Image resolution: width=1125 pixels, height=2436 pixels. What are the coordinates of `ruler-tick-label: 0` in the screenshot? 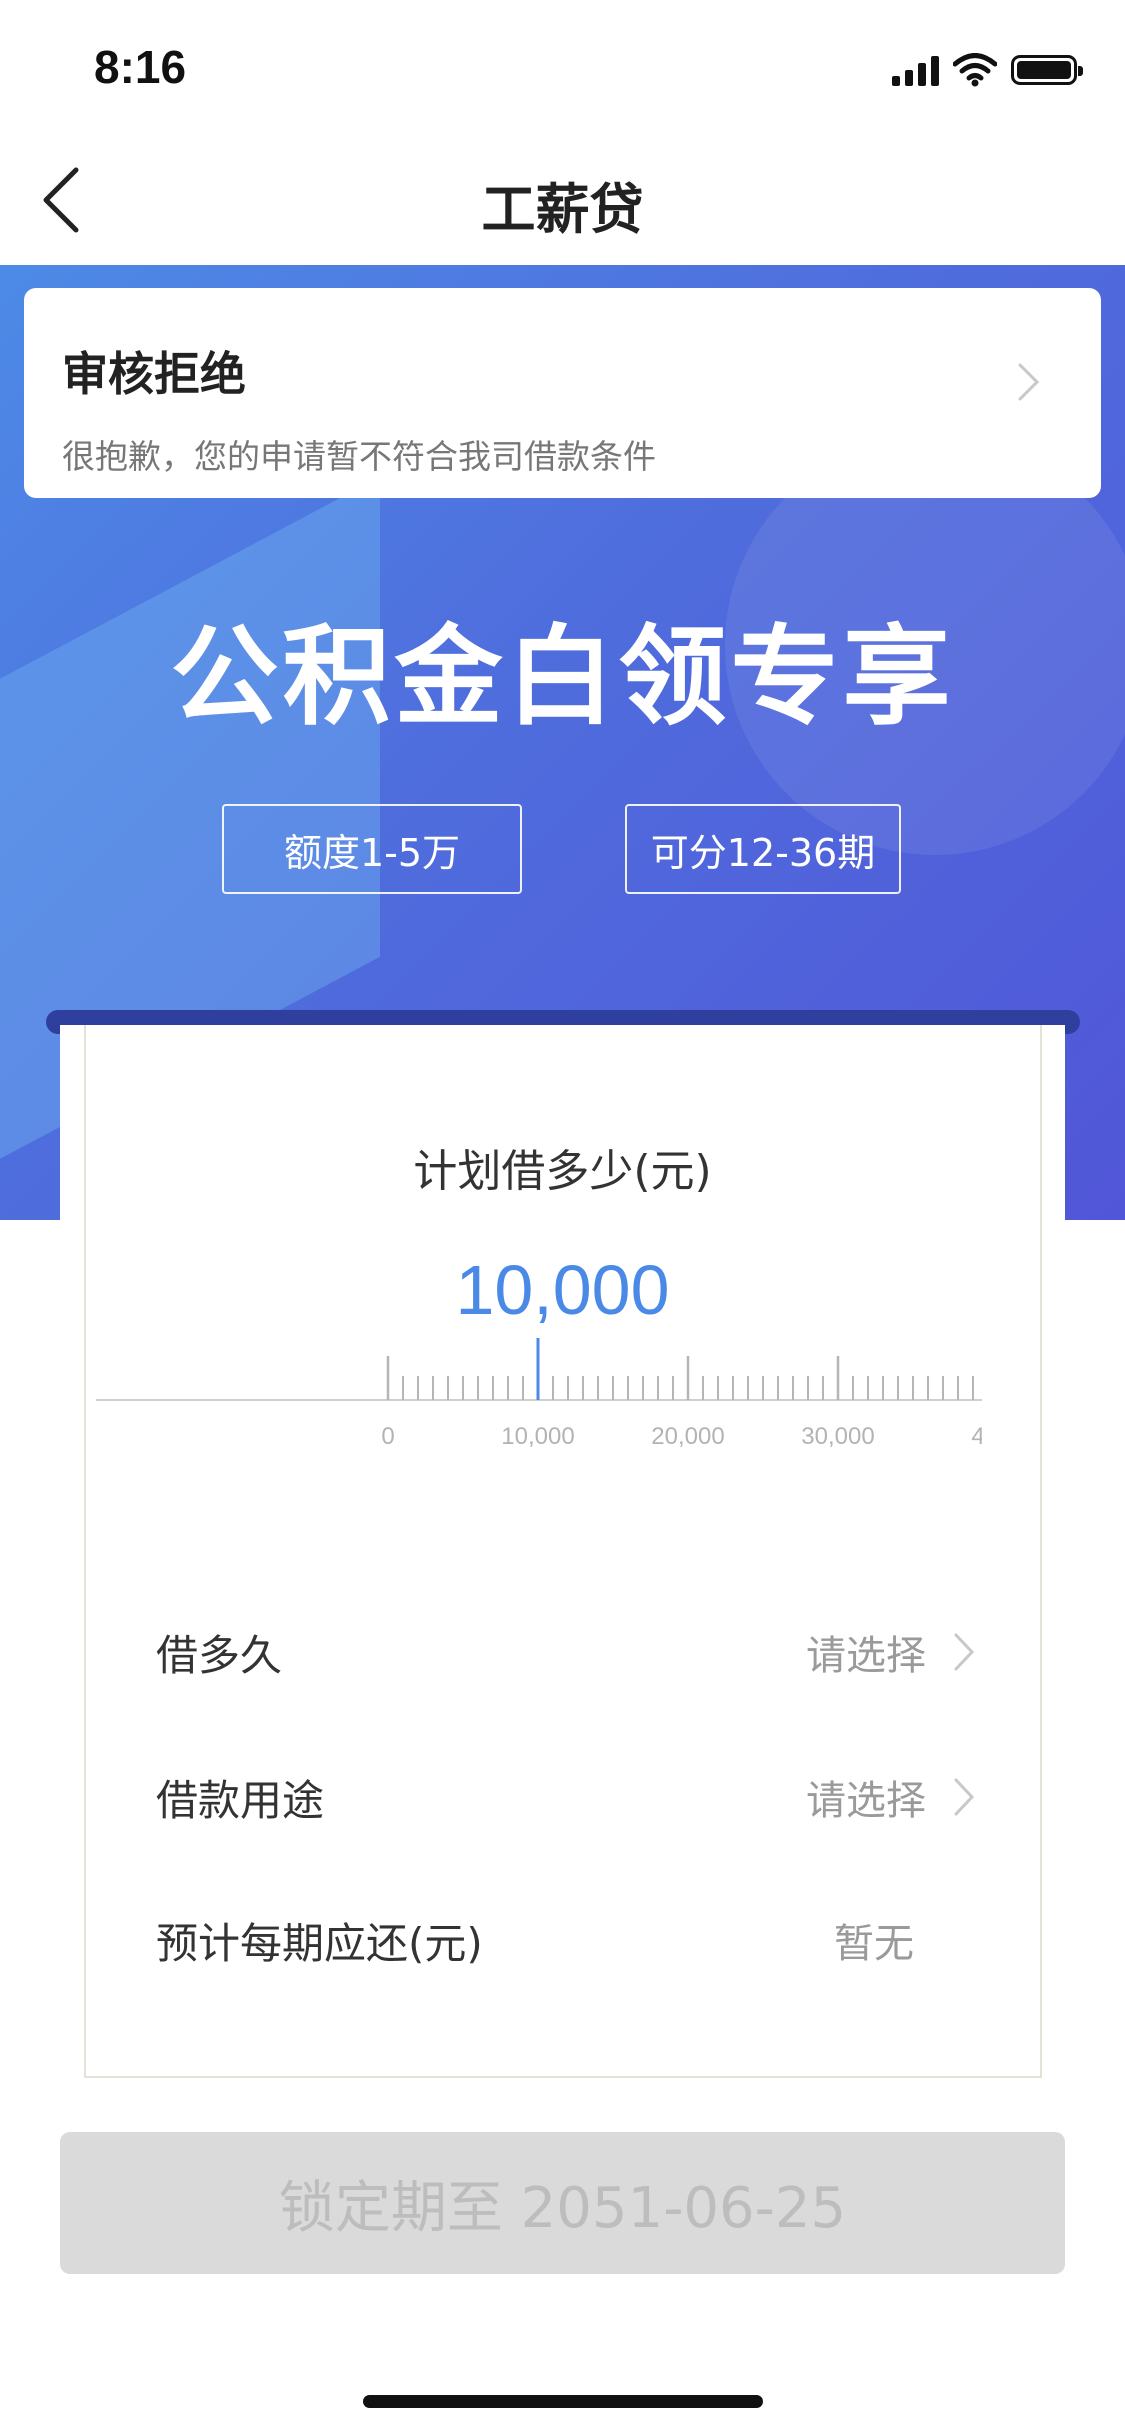 It's located at (387, 1436).